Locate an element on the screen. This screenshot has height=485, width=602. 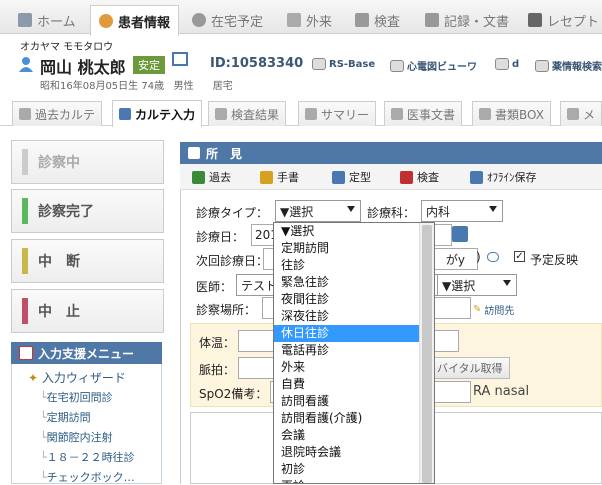
sub-tab-bar: 過去カルテ カルテ入力 検査結果 サマリー 医事文書 書類BOX メ is located at coordinates (301, 113).